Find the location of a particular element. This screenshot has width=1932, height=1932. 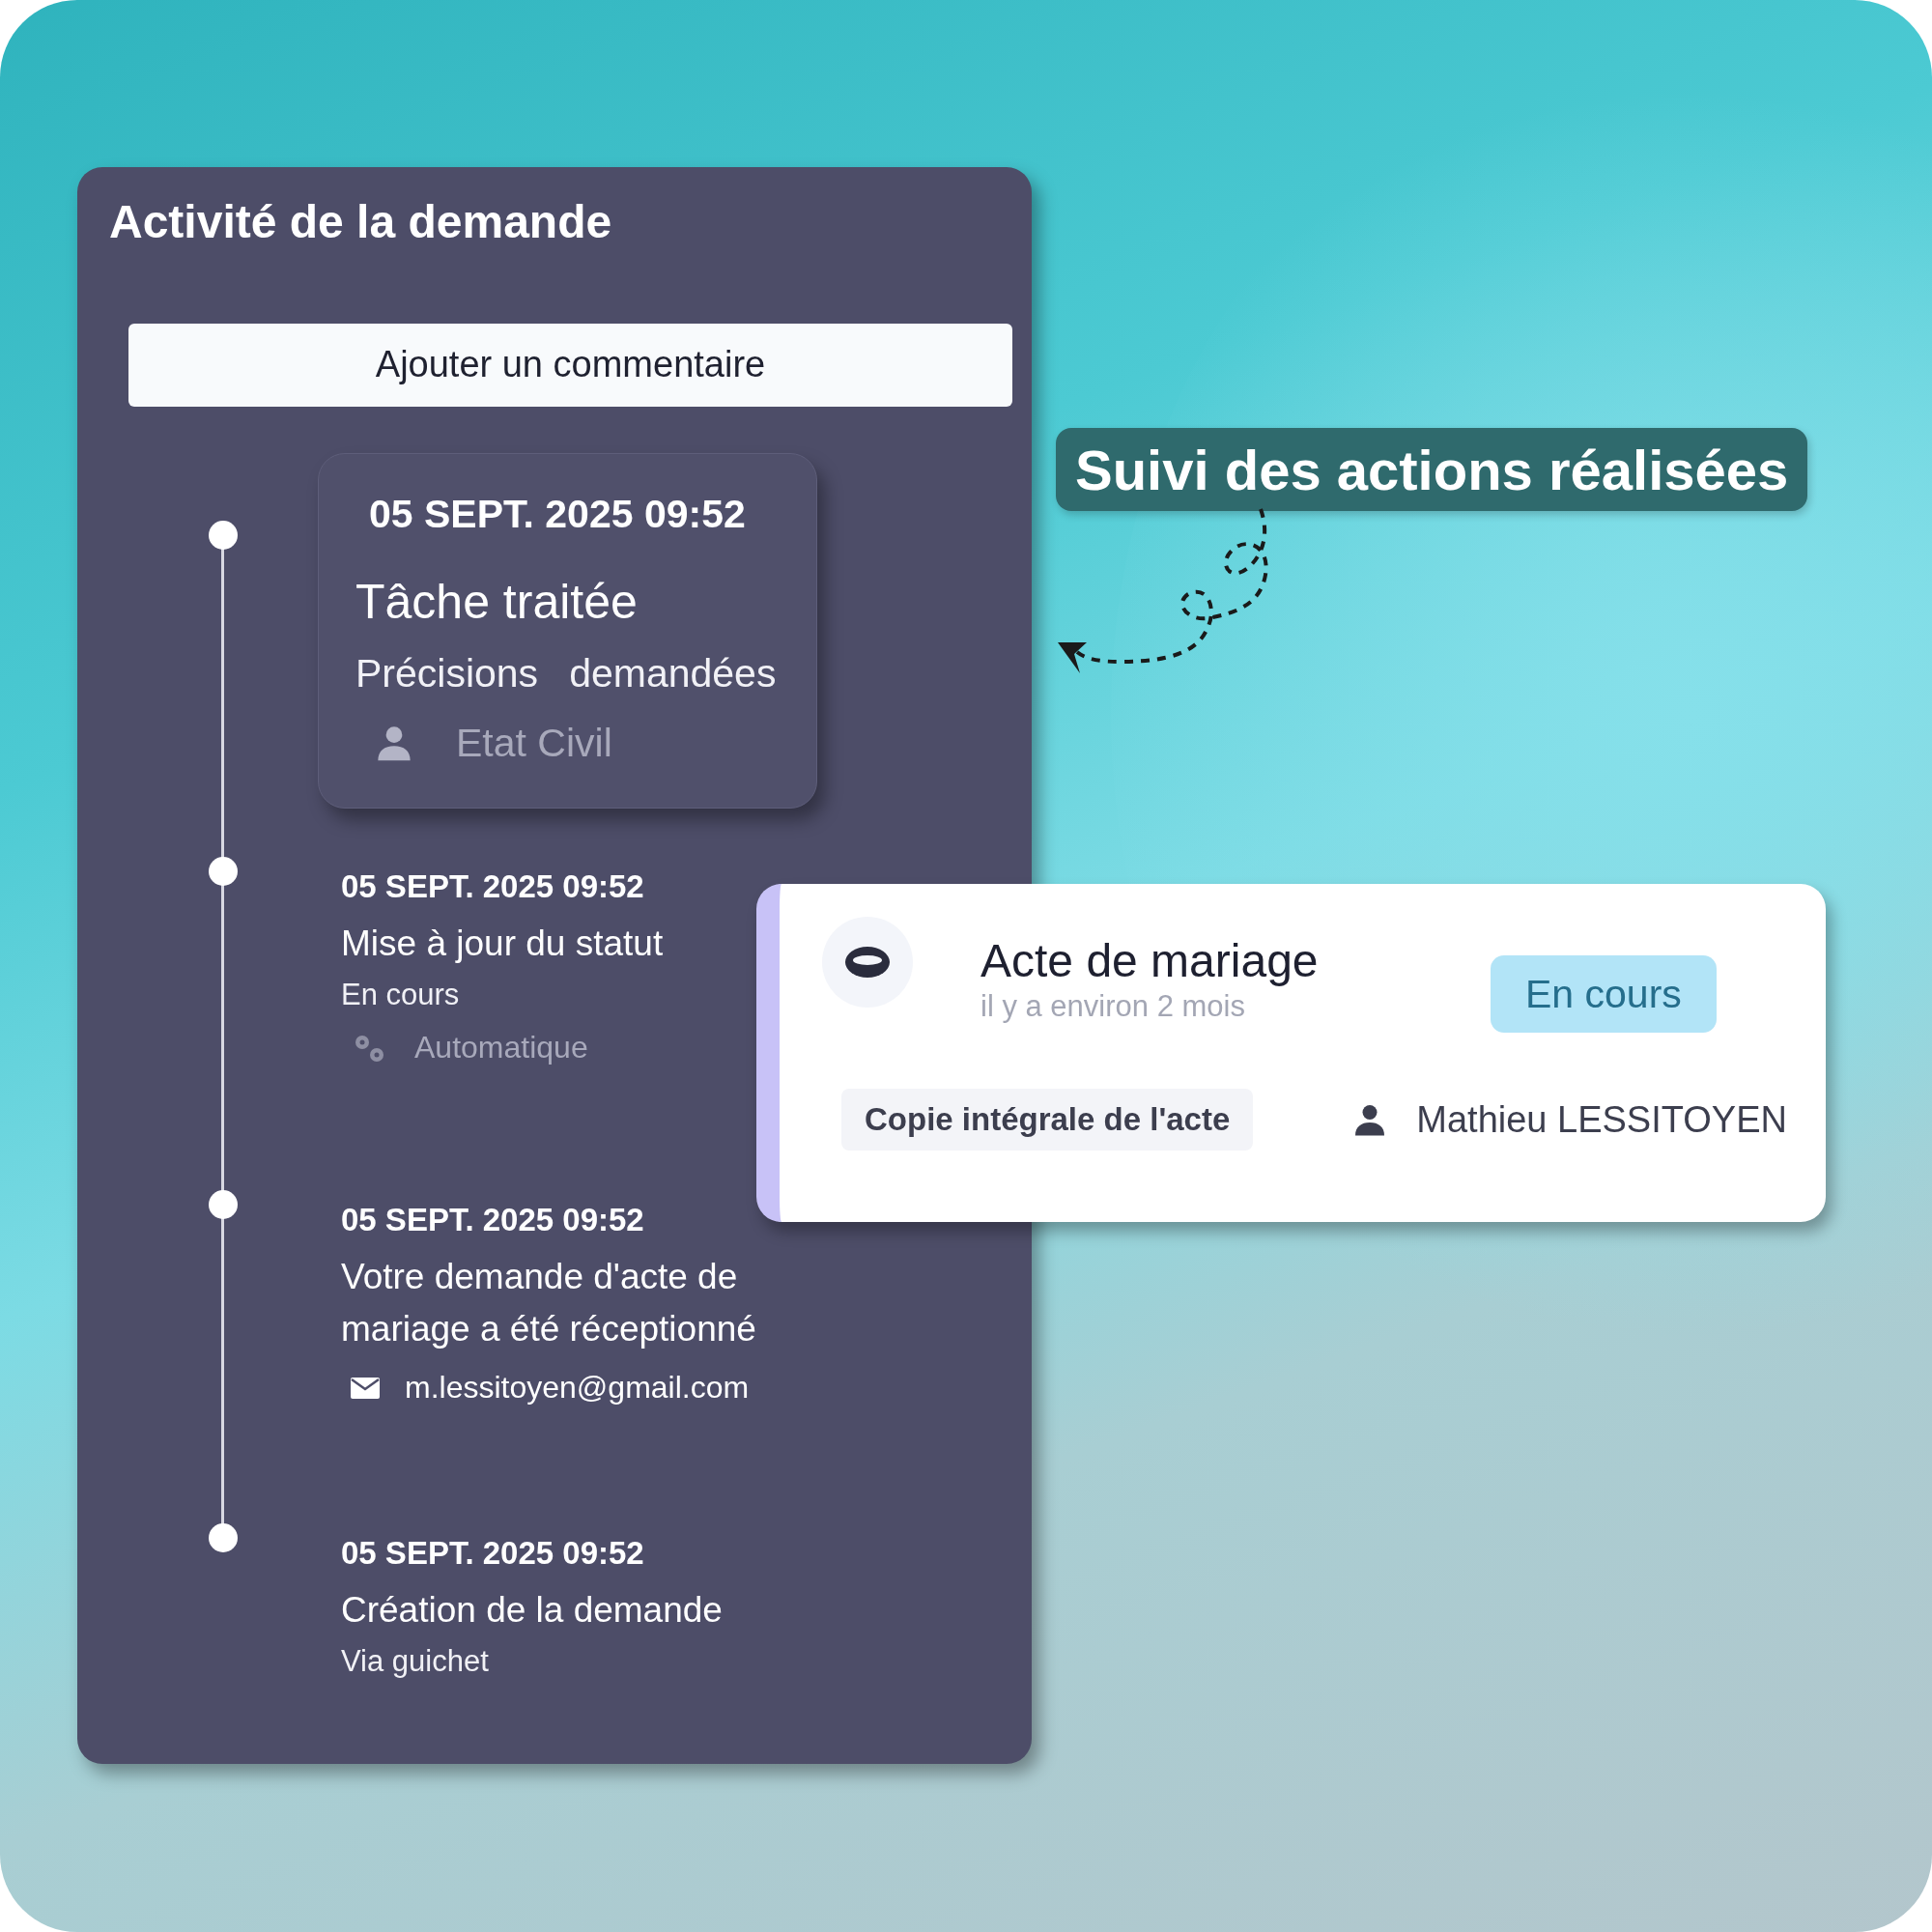

entry-title: Votre demande d'acte de mariage a été réceptionné is located at coordinates (549, 1302).